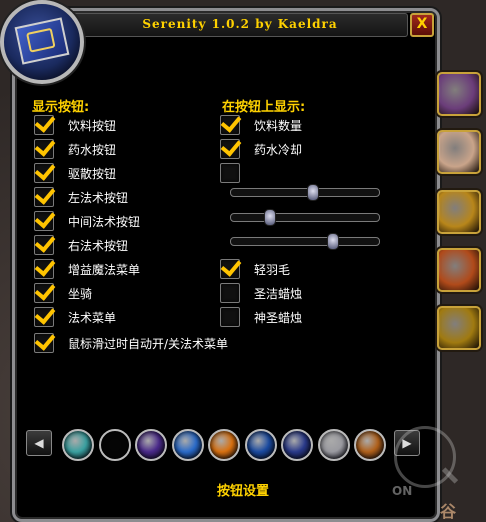 This screenshot has height=522, width=486. What do you see at coordinates (278, 294) in the screenshot?
I see `right-lower-option-2-label: 圣洁蜡烛` at bounding box center [278, 294].